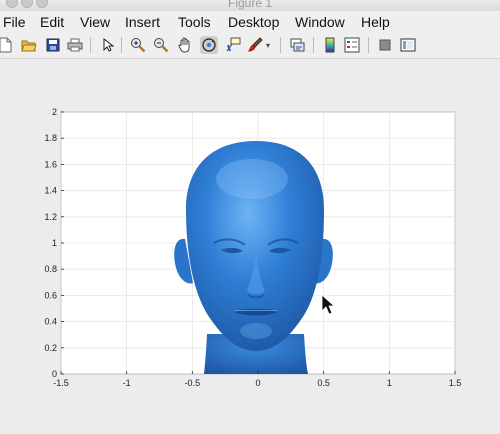 This screenshot has height=434, width=500. Describe the element at coordinates (61, 383) in the screenshot. I see `x-tick-label: -1.5` at that location.